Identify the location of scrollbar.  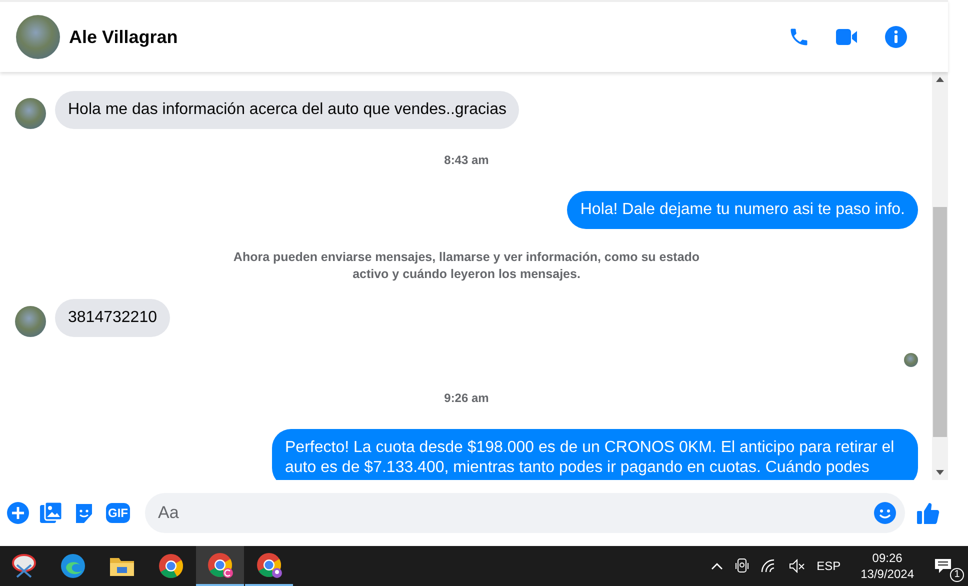
(940, 276).